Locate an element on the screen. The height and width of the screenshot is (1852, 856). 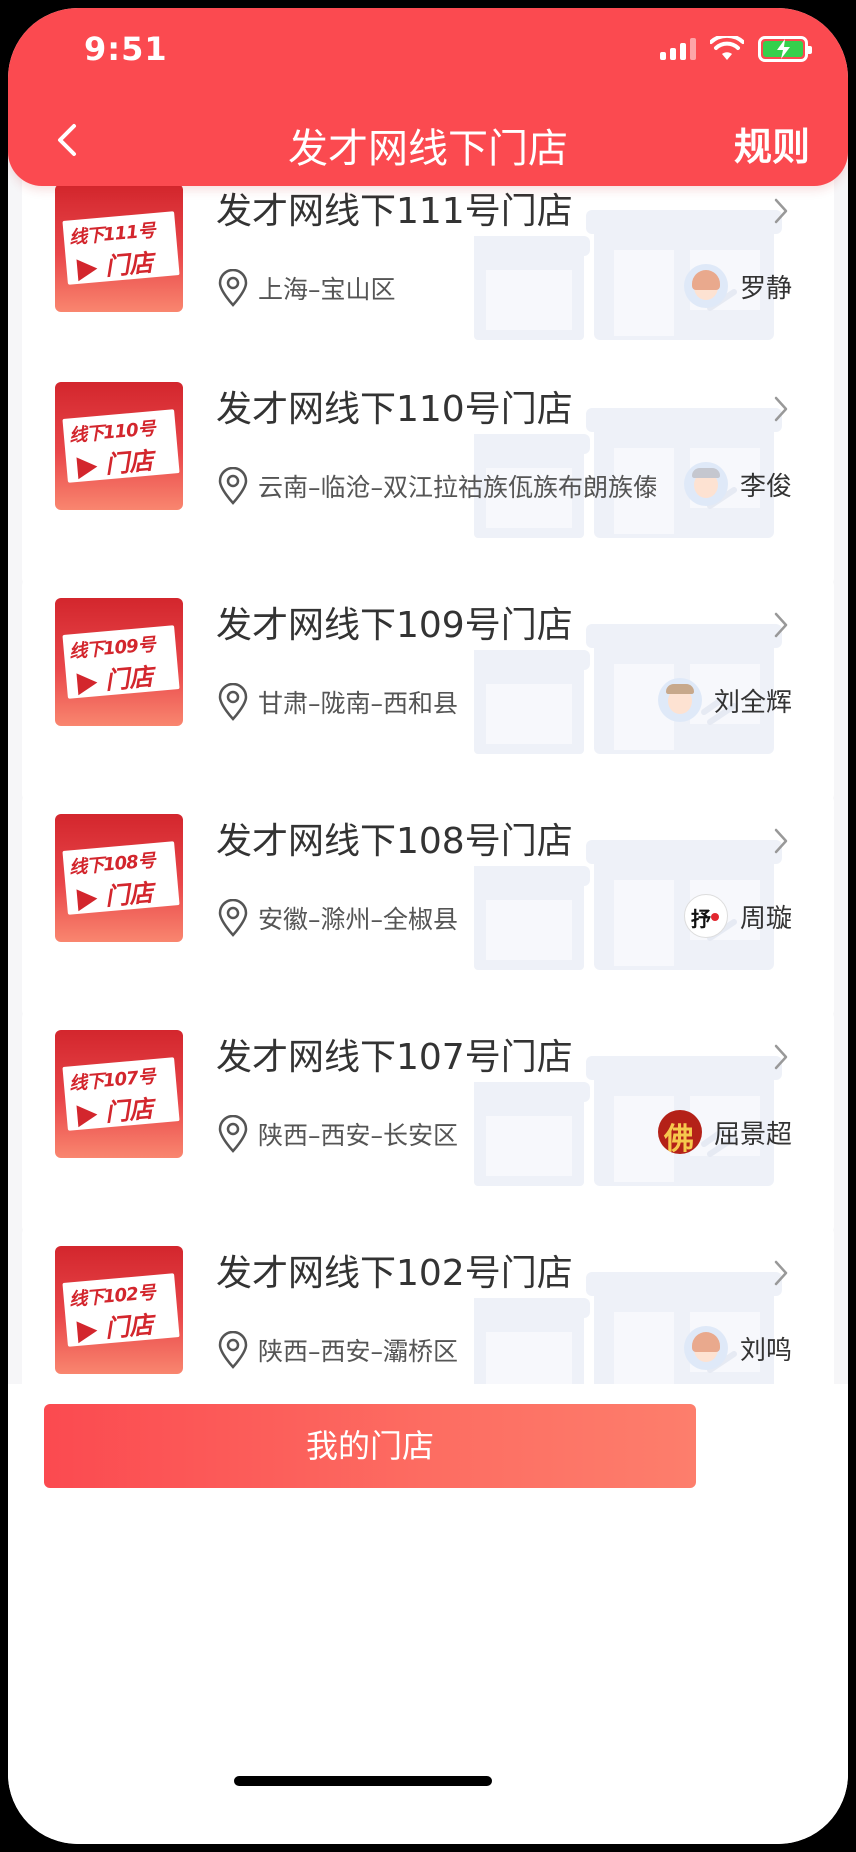
store-owner: 佛 屈景超 is located at coordinates (724, 1132).